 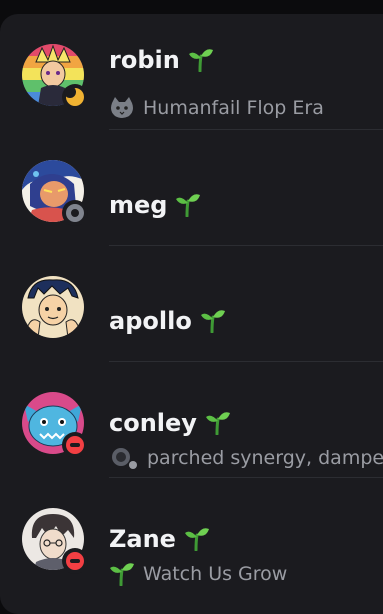 What do you see at coordinates (198, 574) in the screenshot?
I see `member-activity: Watch Us Grow` at bounding box center [198, 574].